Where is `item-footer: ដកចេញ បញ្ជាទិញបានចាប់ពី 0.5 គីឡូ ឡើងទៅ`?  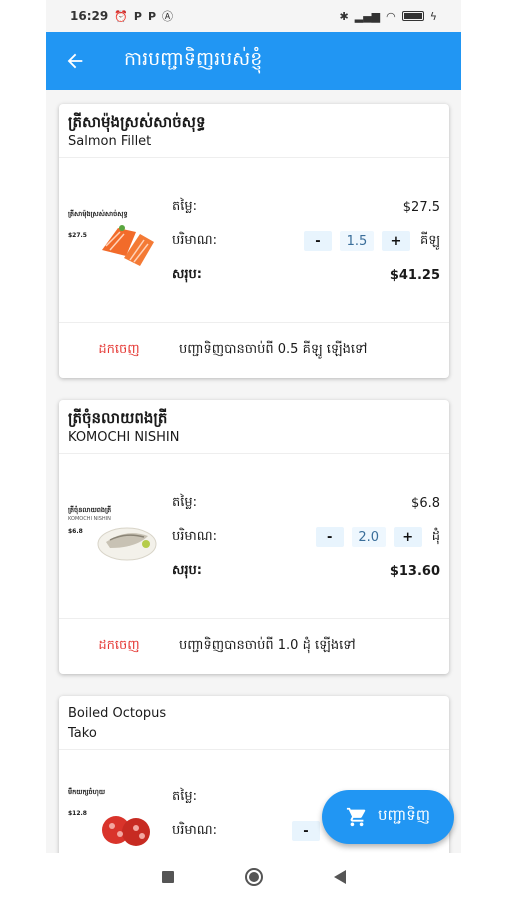
item-footer: ដកចេញ បញ្ជាទិញបានចាប់ពី 0.5 គីឡូ ឡើងទៅ is located at coordinates (254, 350).